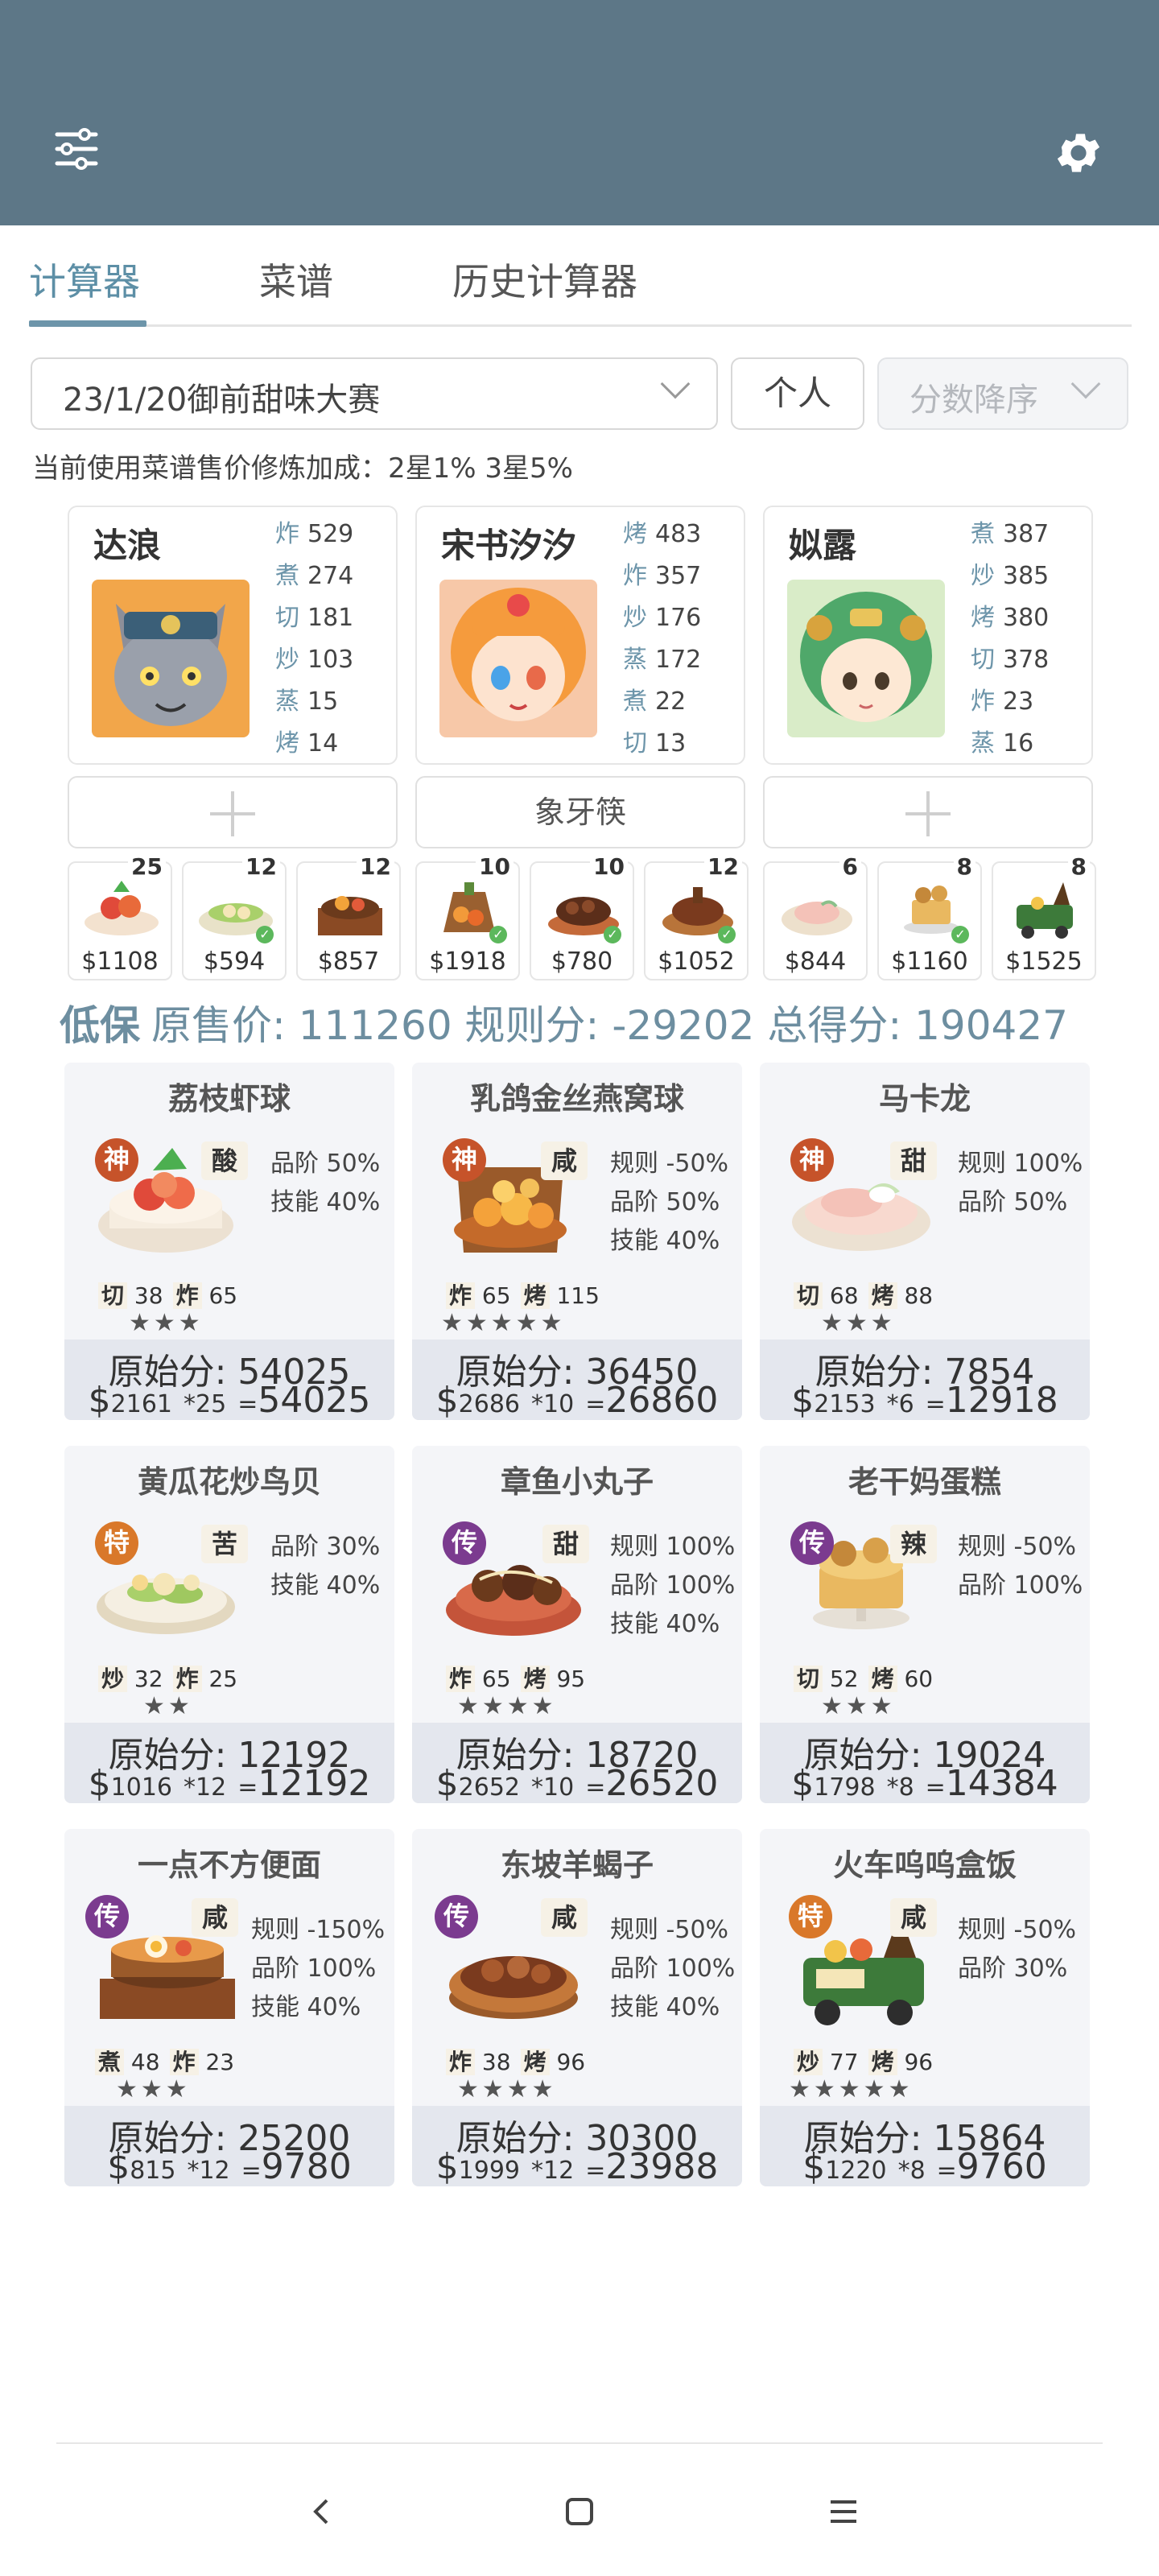 Image resolution: width=1159 pixels, height=2576 pixels. I want to click on plus-icon, so click(928, 813).